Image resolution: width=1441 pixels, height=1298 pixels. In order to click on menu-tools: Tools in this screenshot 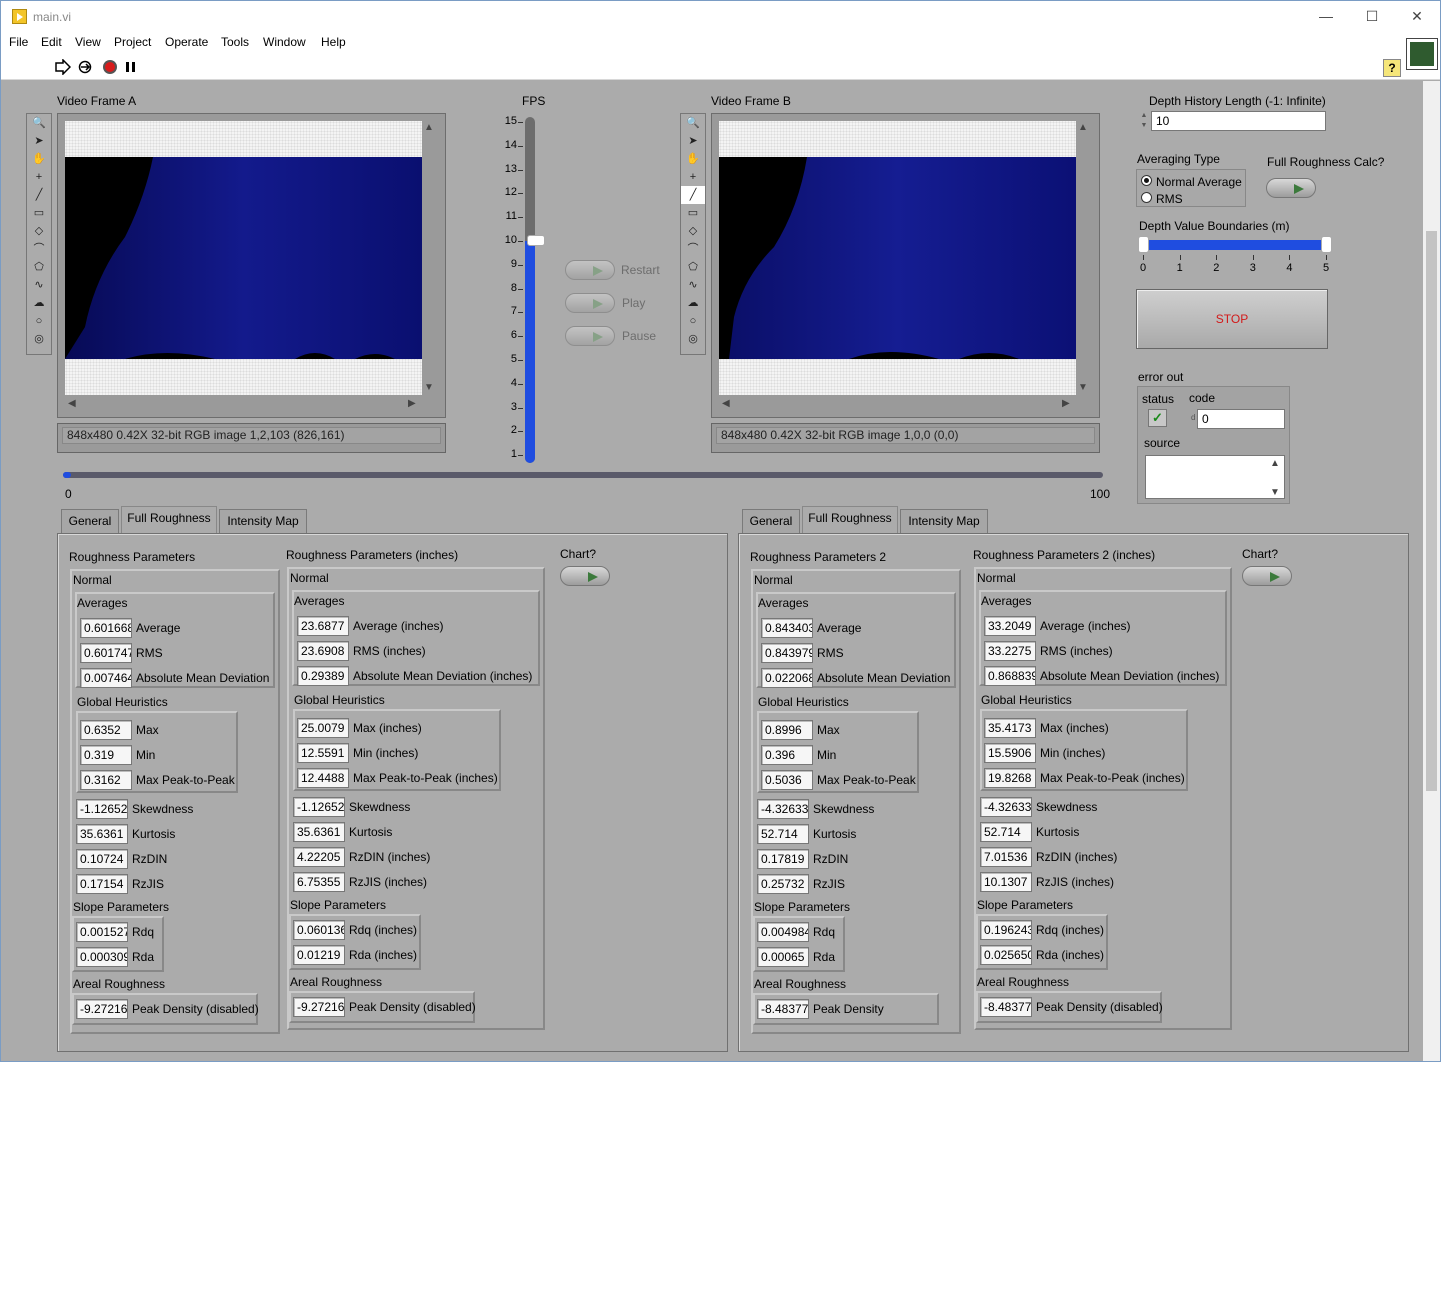, I will do `click(235, 42)`.